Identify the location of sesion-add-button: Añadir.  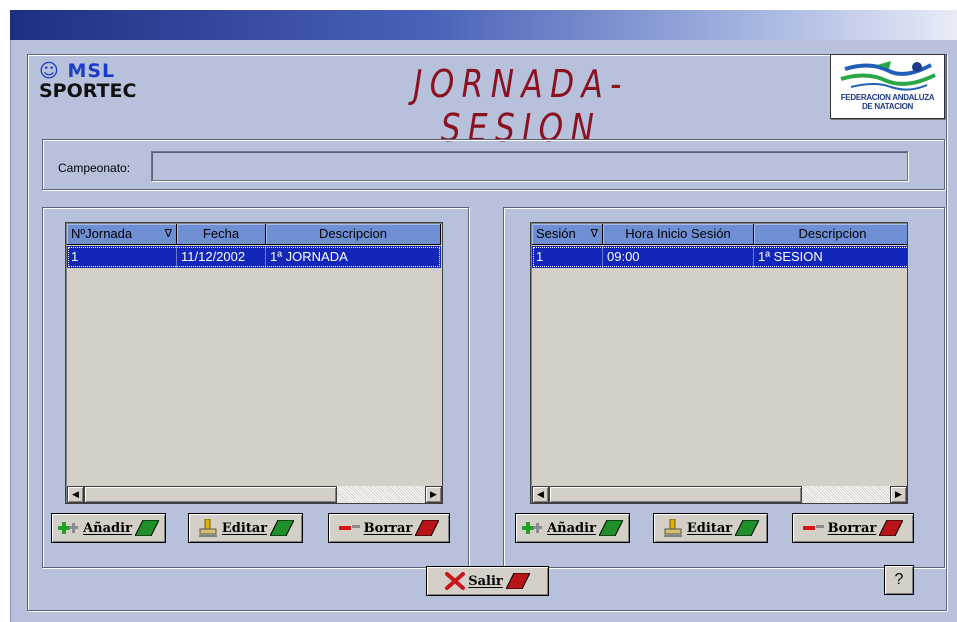
(572, 528).